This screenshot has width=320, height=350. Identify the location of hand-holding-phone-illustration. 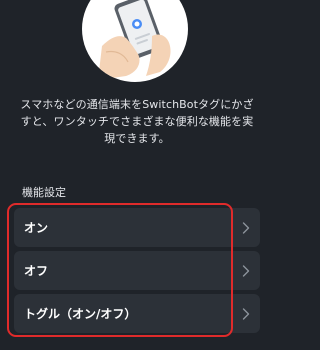
(135, 41).